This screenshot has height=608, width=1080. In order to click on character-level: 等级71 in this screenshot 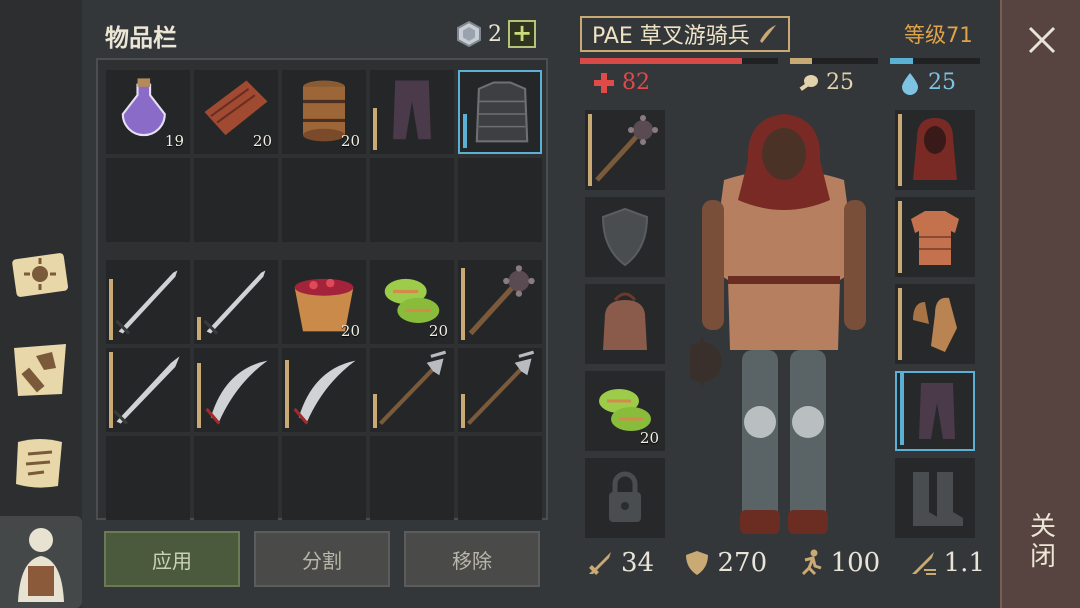, I will do `click(938, 35)`.